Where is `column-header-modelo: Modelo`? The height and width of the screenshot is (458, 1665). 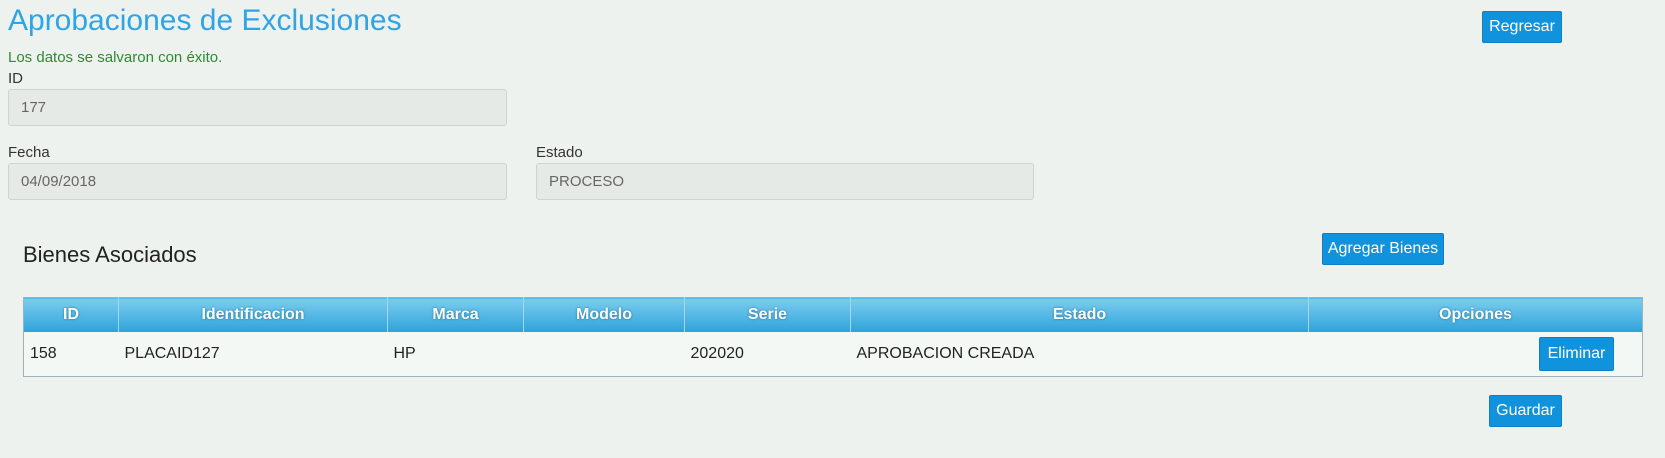
column-header-modelo: Modelo is located at coordinates (604, 314).